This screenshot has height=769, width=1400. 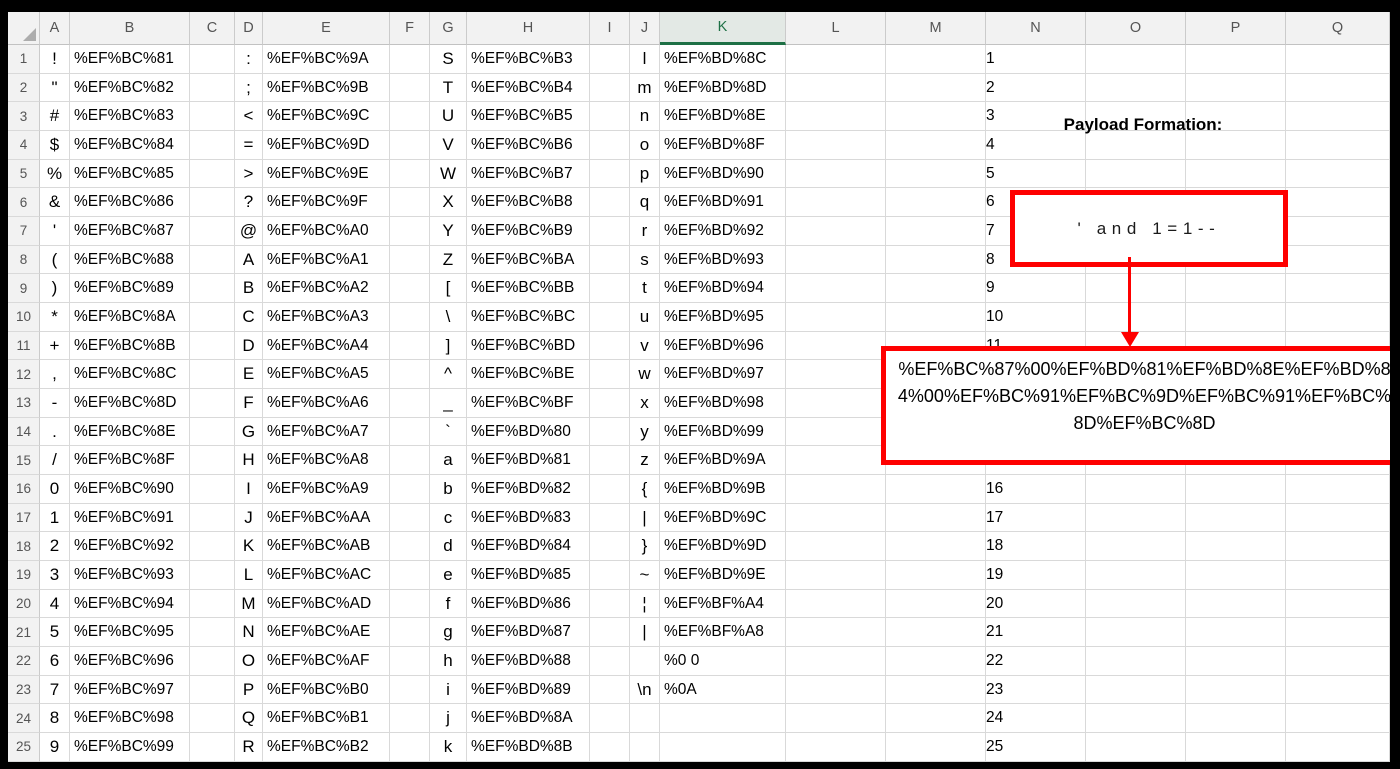 What do you see at coordinates (836, 461) in the screenshot?
I see `cell-L15` at bounding box center [836, 461].